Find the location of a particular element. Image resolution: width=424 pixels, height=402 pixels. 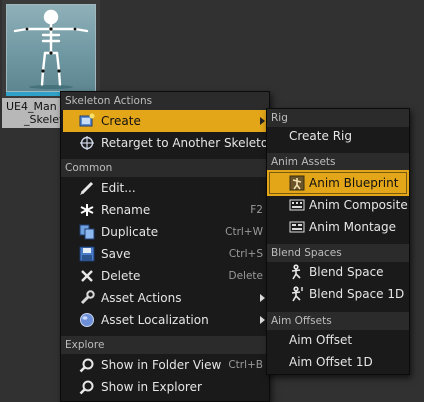

menu-item-show-in-explorer: Show in Explorer is located at coordinates (165, 387).